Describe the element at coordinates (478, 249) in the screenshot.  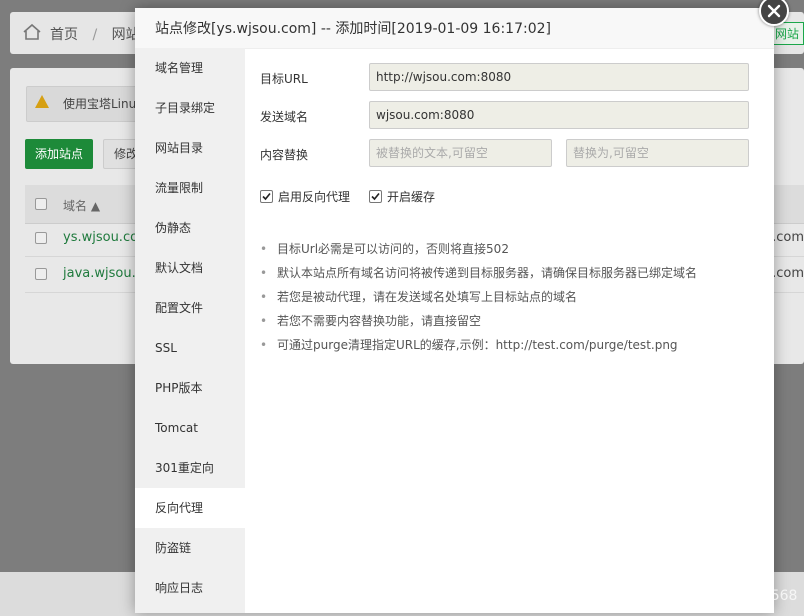
I see `list-item: 目标Url必需是可以访问的，否则将直接502` at that location.